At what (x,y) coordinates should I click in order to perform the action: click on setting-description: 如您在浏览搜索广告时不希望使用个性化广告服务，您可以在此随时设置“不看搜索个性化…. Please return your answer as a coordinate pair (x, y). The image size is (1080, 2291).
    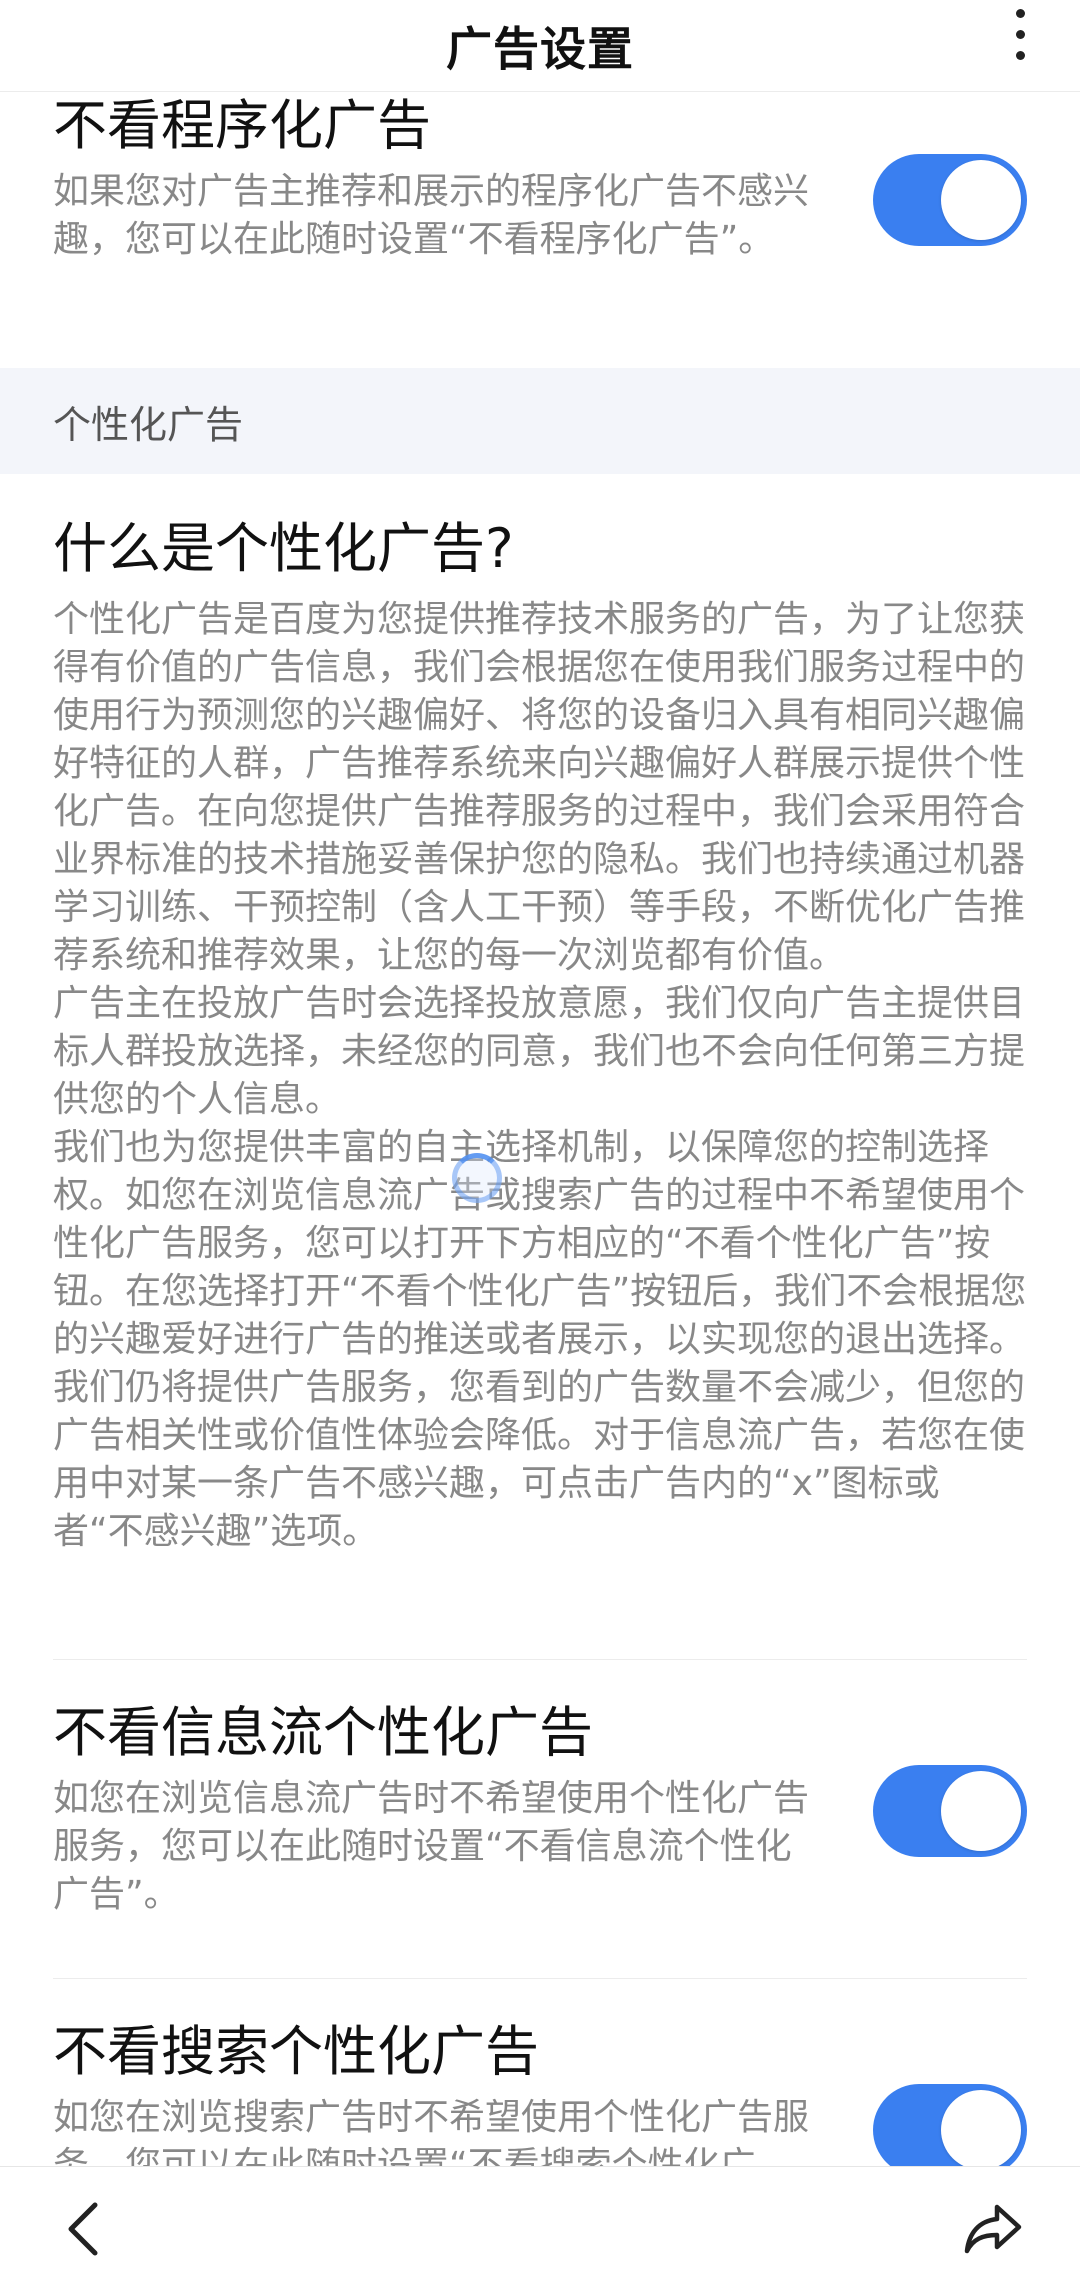
    Looking at the image, I should click on (431, 2131).